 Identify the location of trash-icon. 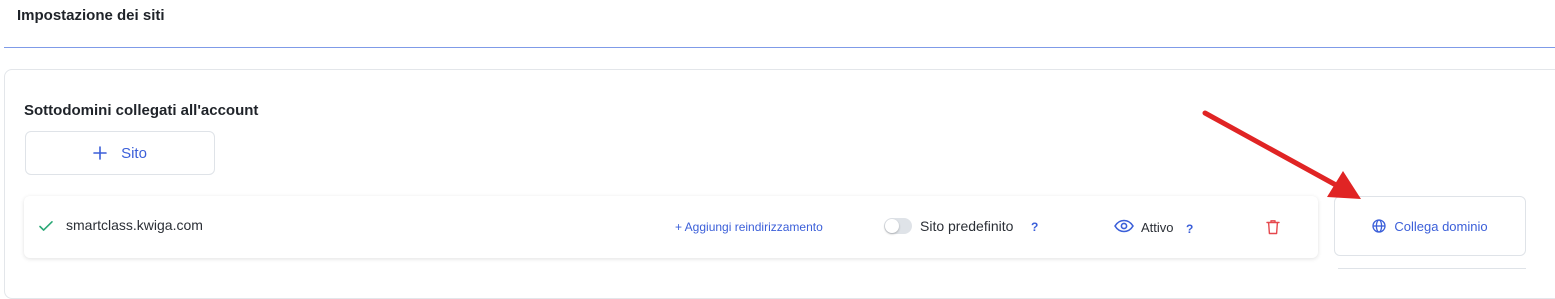
(1273, 227).